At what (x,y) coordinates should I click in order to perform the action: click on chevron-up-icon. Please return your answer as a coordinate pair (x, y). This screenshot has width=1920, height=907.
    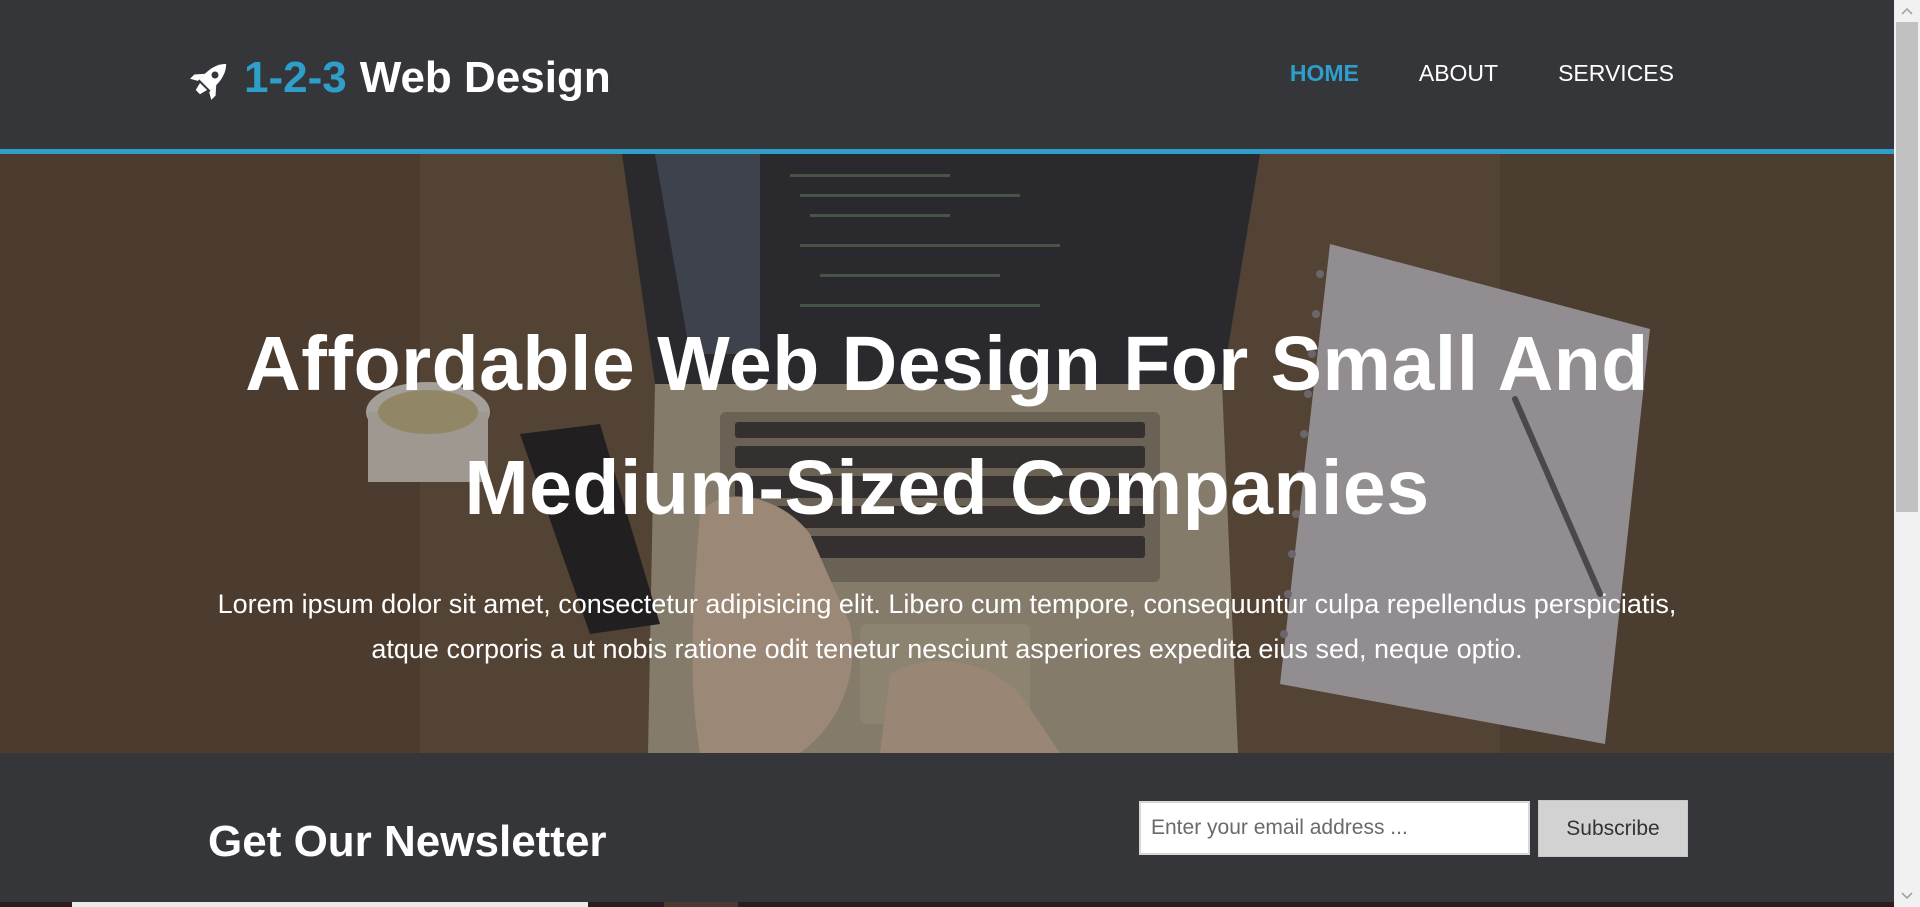
    Looking at the image, I should click on (1907, 11).